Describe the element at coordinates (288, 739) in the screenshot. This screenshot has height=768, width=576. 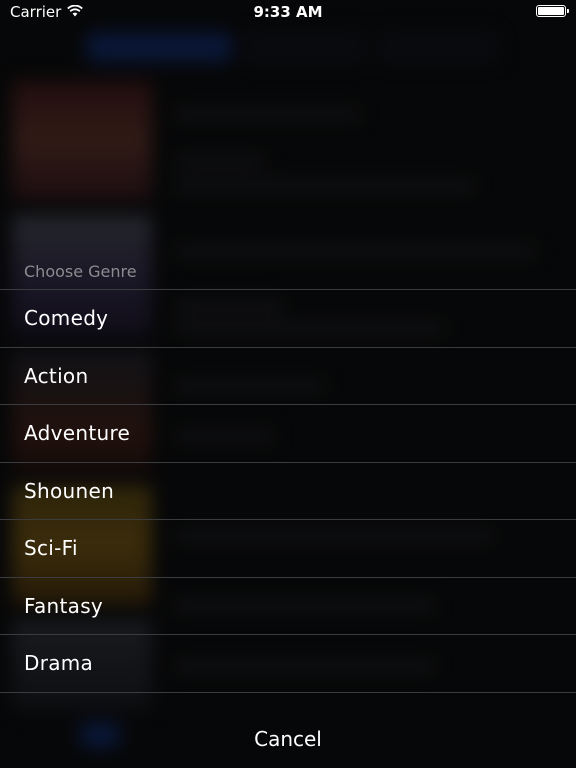
I see `cancel-button: Cancel` at that location.